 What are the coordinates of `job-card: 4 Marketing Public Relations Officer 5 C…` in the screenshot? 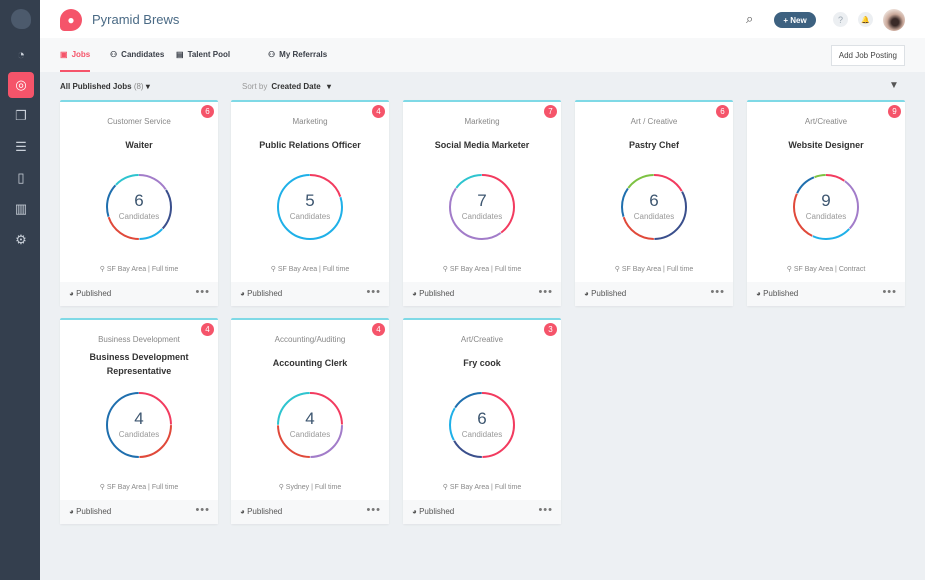 It's located at (310, 203).